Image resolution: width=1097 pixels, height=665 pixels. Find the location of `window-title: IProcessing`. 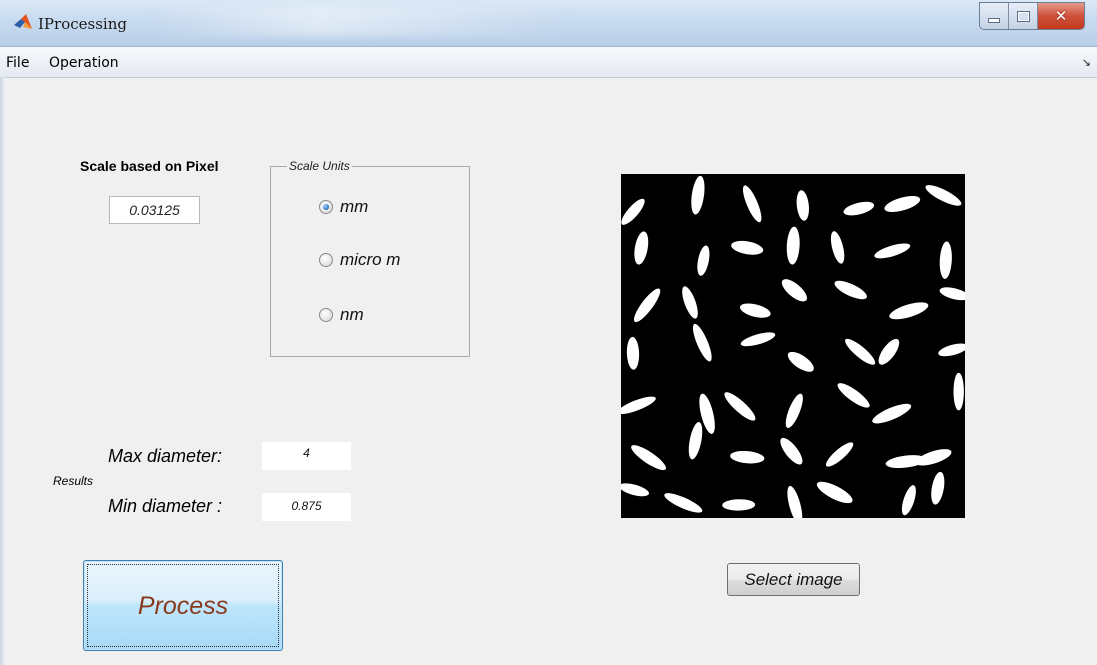

window-title: IProcessing is located at coordinates (82, 24).